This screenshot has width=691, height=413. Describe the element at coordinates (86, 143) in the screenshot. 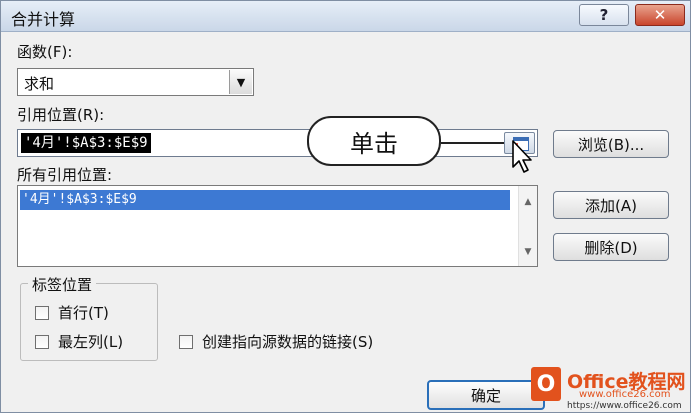

I see `reference-value: '4月'!$A$3:$E$9` at that location.